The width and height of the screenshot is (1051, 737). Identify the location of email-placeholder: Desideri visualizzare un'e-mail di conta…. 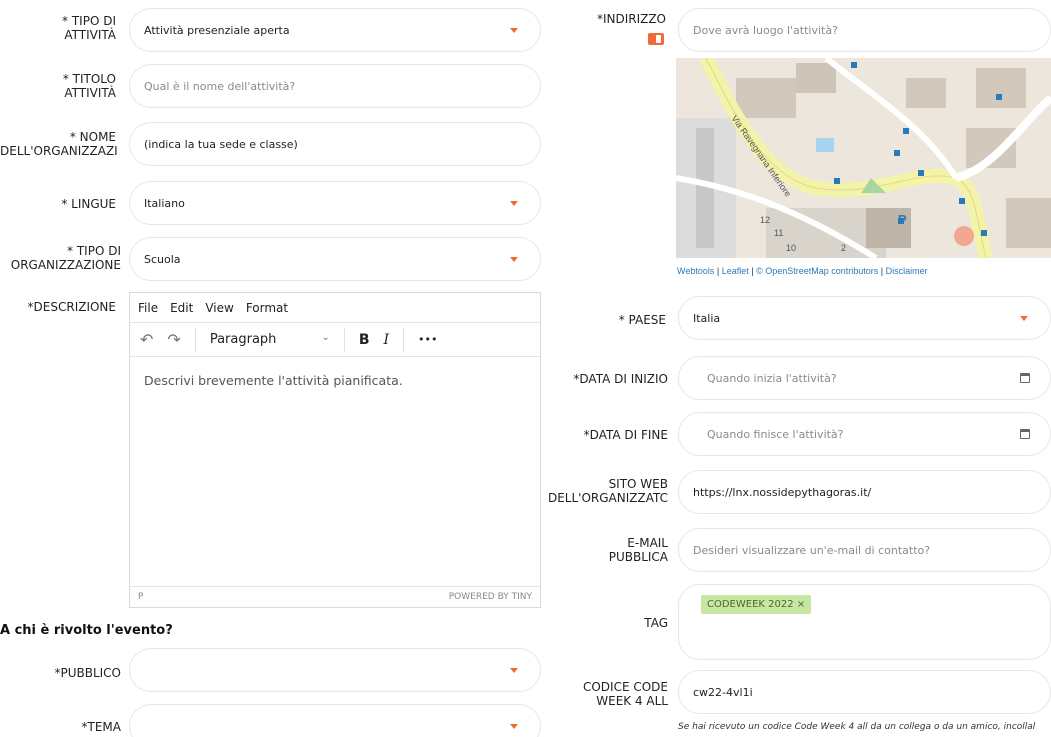
(812, 550).